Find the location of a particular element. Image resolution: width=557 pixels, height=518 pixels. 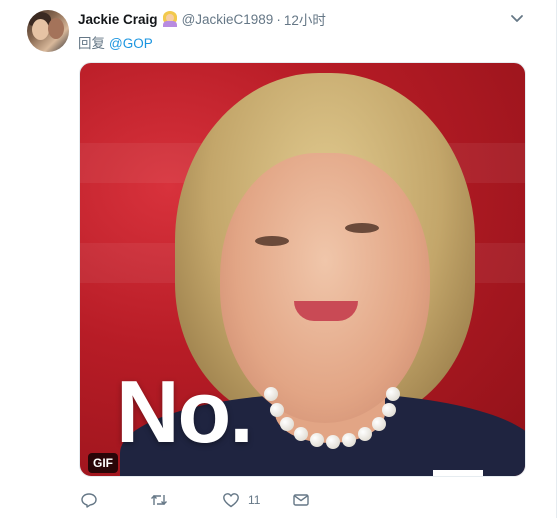

tweet-header: Jackie Craig @JackieC1989 · 12小时 is located at coordinates (202, 19).